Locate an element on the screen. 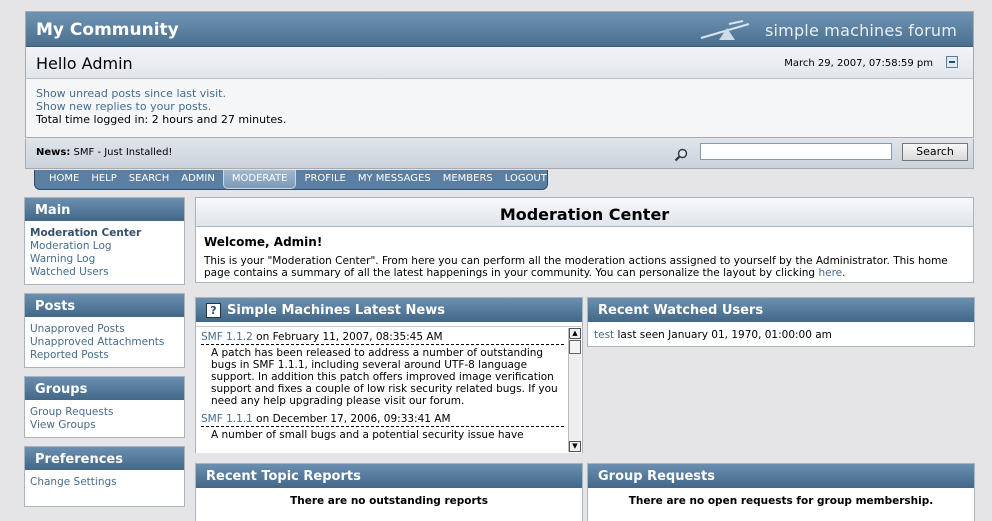 This screenshot has height=521, width=992. forum-title: My Community is located at coordinates (107, 30).